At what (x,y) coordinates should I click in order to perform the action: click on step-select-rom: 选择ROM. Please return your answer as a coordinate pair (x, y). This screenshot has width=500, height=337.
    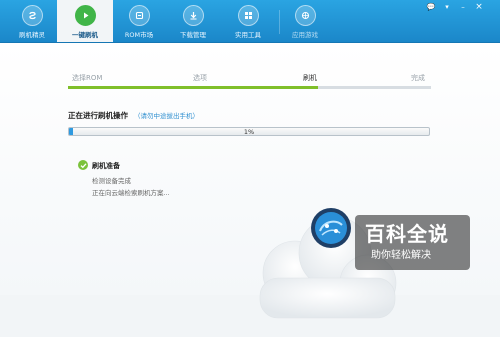
    Looking at the image, I should click on (87, 78).